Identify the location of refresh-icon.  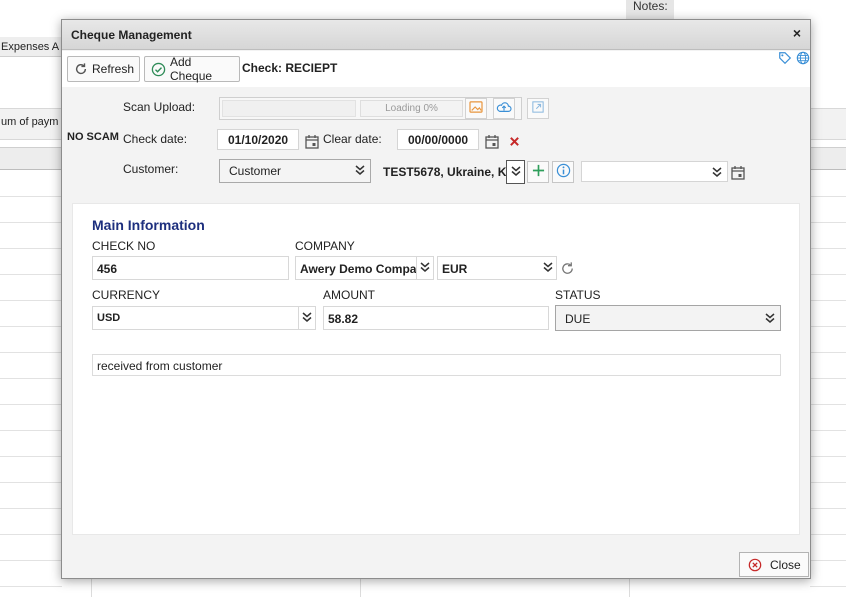
(81, 69).